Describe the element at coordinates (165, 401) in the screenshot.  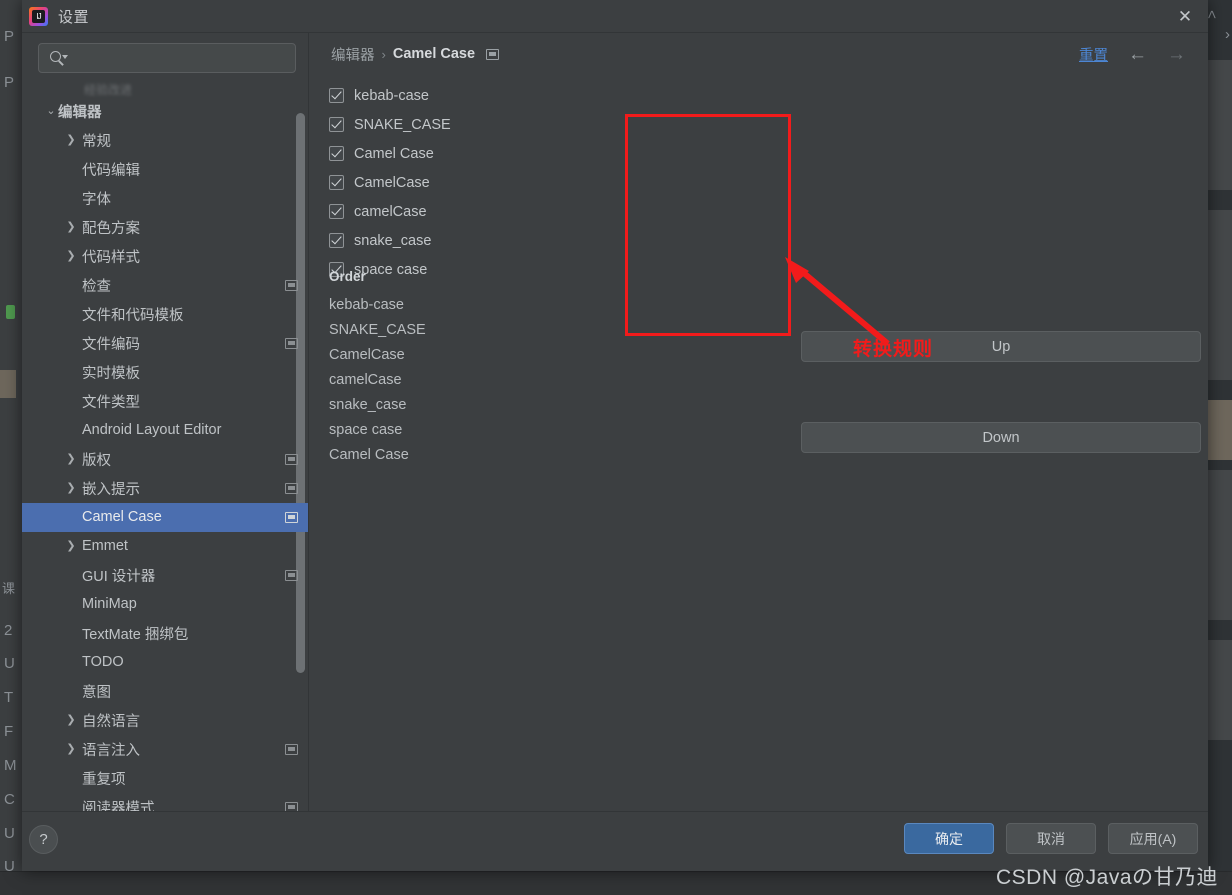
I see `sidebar-item-10: 文件类型` at that location.